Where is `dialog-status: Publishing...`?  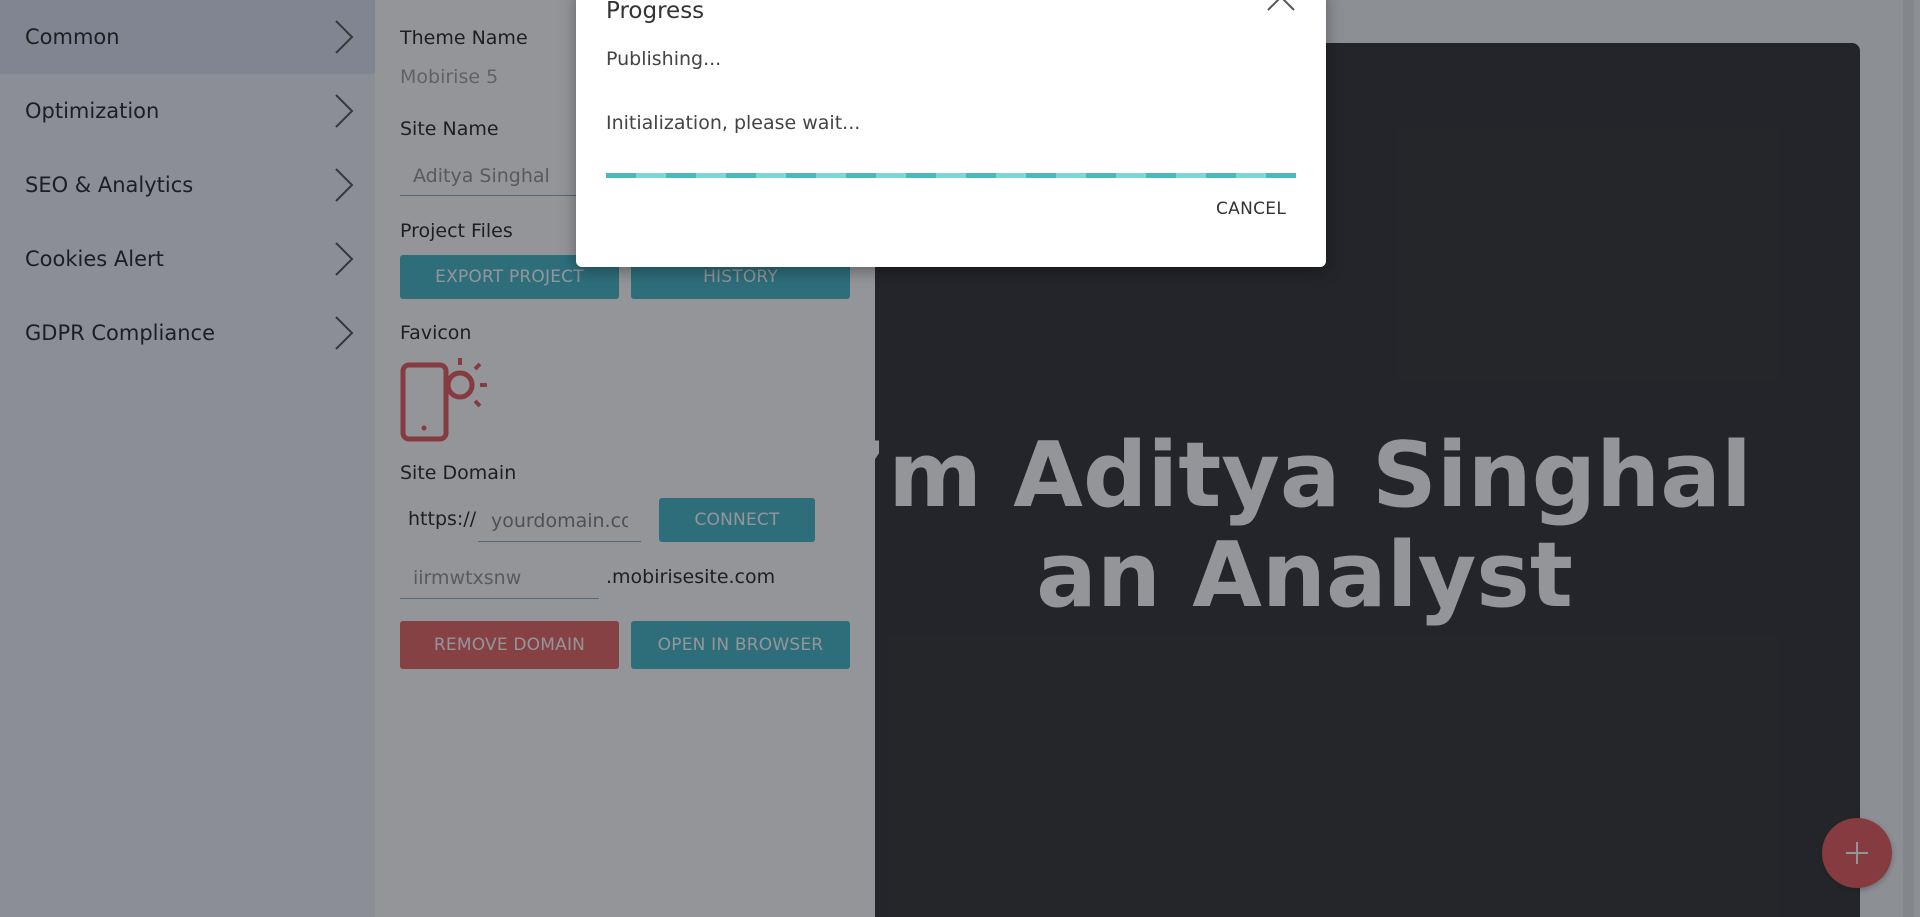 dialog-status: Publishing... is located at coordinates (664, 59).